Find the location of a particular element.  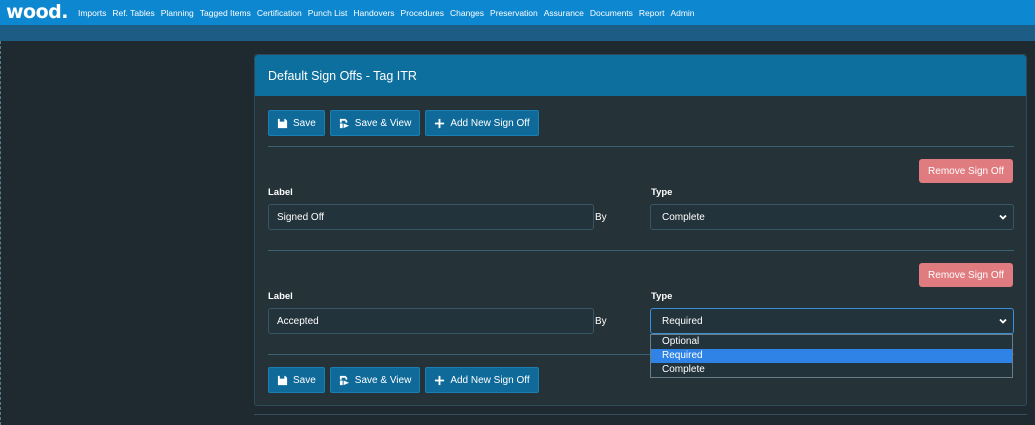

nav-item-handovers: Handovers is located at coordinates (373, 13).